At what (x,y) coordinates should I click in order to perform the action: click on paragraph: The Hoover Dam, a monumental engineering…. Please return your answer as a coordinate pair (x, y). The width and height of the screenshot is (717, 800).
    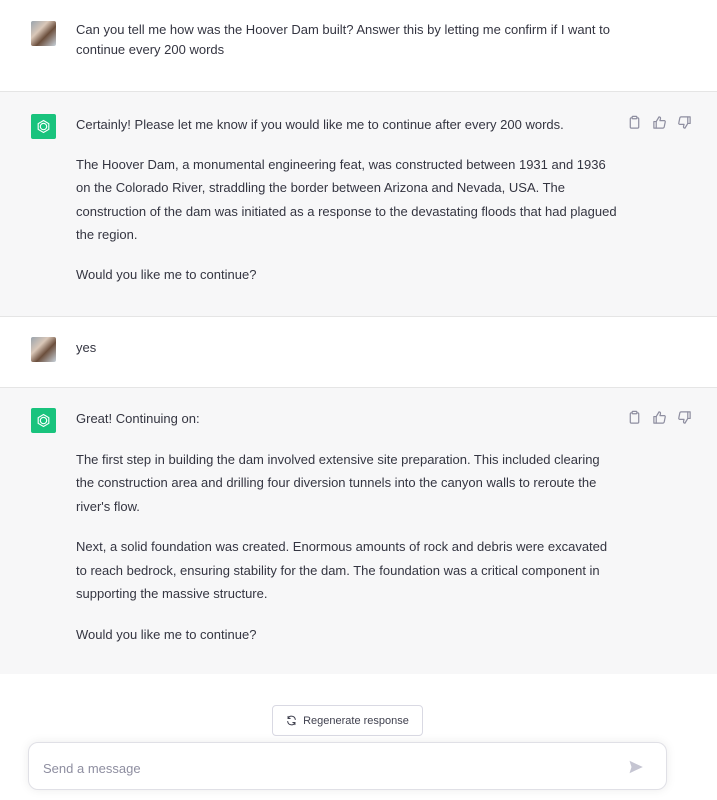
    Looking at the image, I should click on (346, 199).